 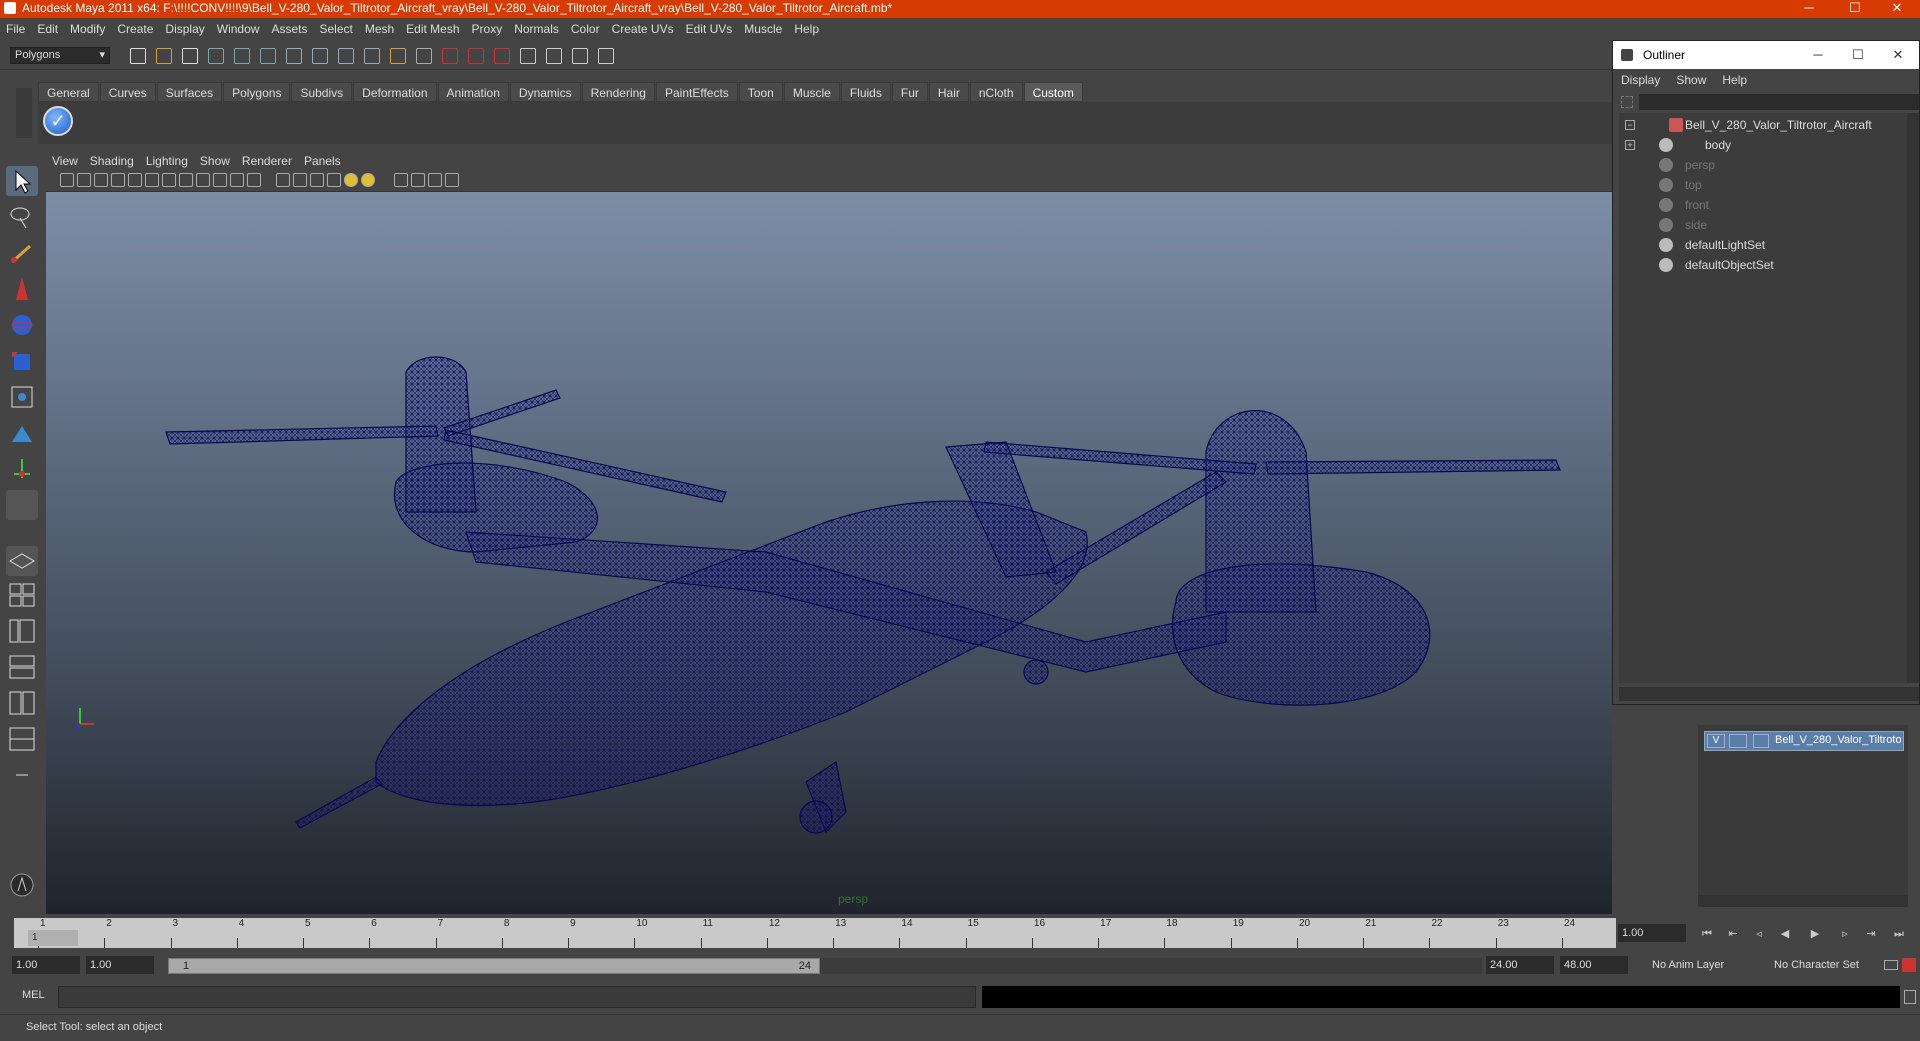 I want to click on soft-mod-tool-icon, so click(x=22, y=433).